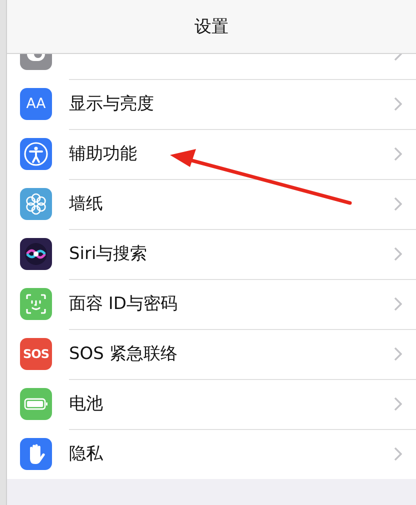  Describe the element at coordinates (86, 454) in the screenshot. I see `item-label: 隐私` at that location.